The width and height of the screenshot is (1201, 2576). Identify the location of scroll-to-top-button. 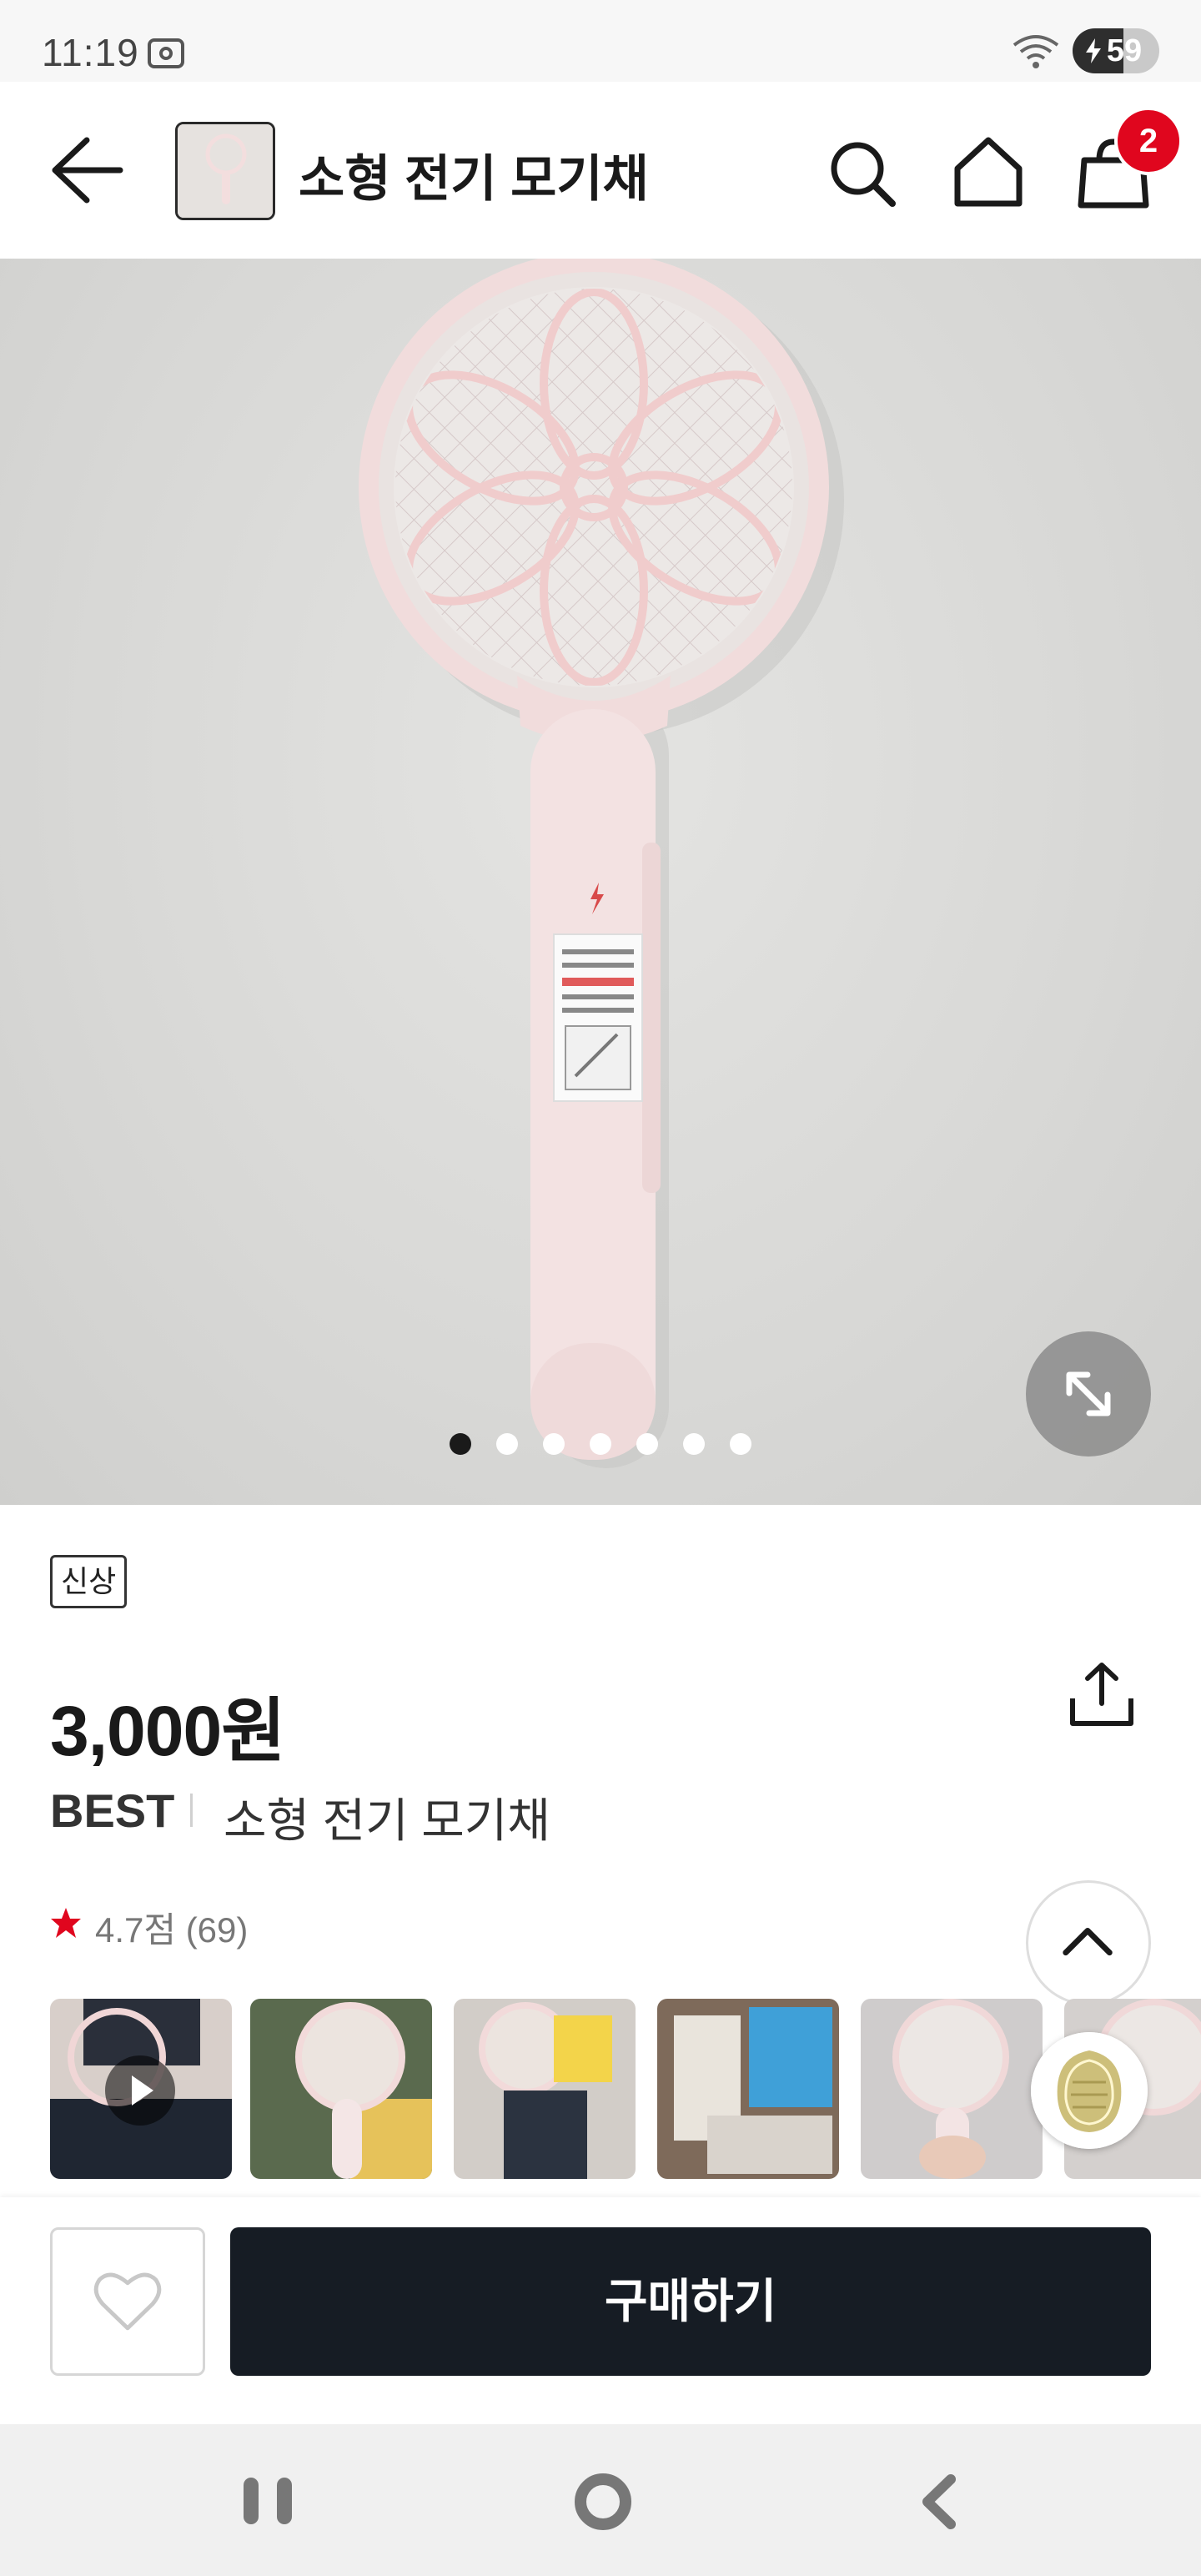
(1089, 1942).